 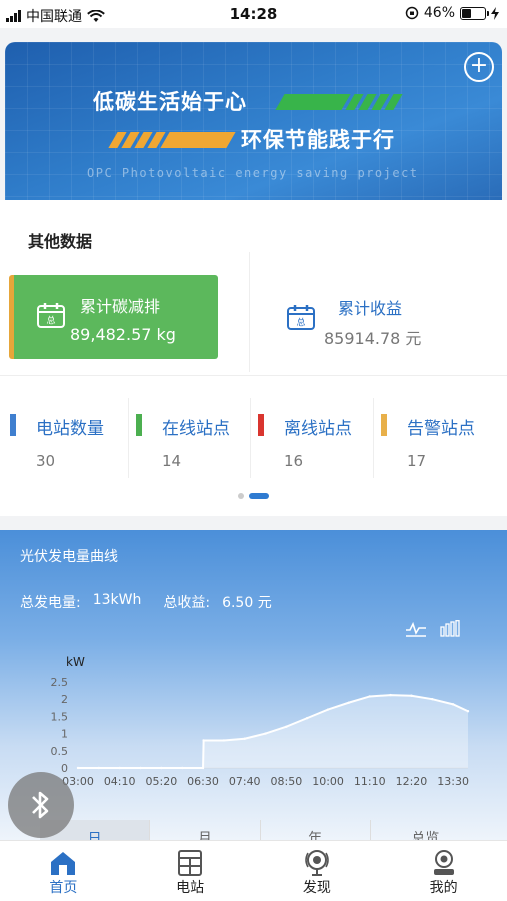 I want to click on y-tick-label: 0.5, so click(x=60, y=751).